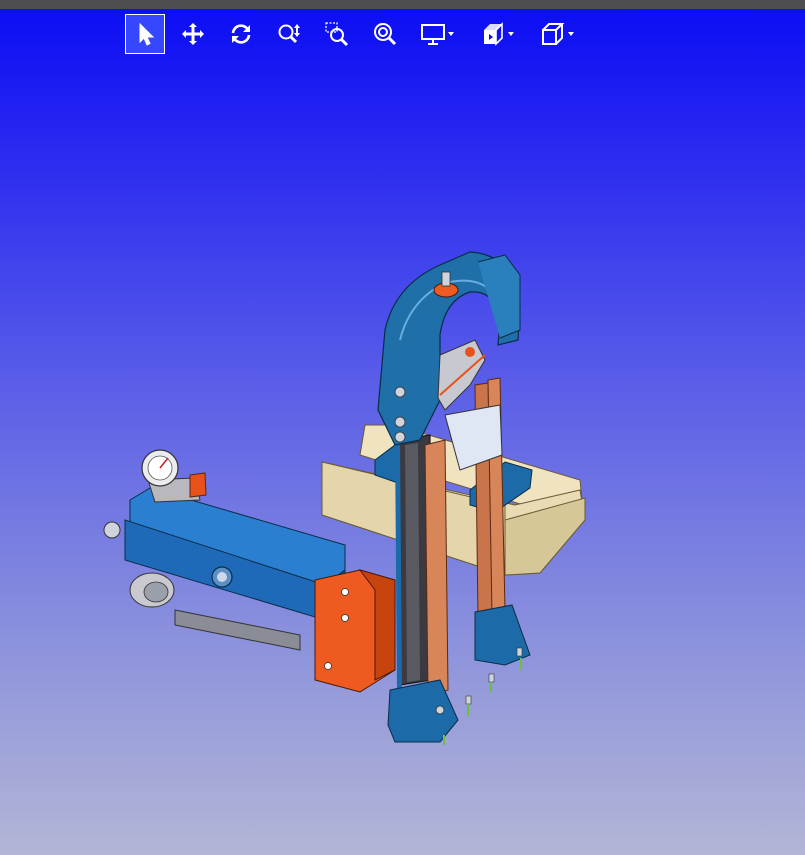  I want to click on view-cube-dropdown, so click(572, 34).